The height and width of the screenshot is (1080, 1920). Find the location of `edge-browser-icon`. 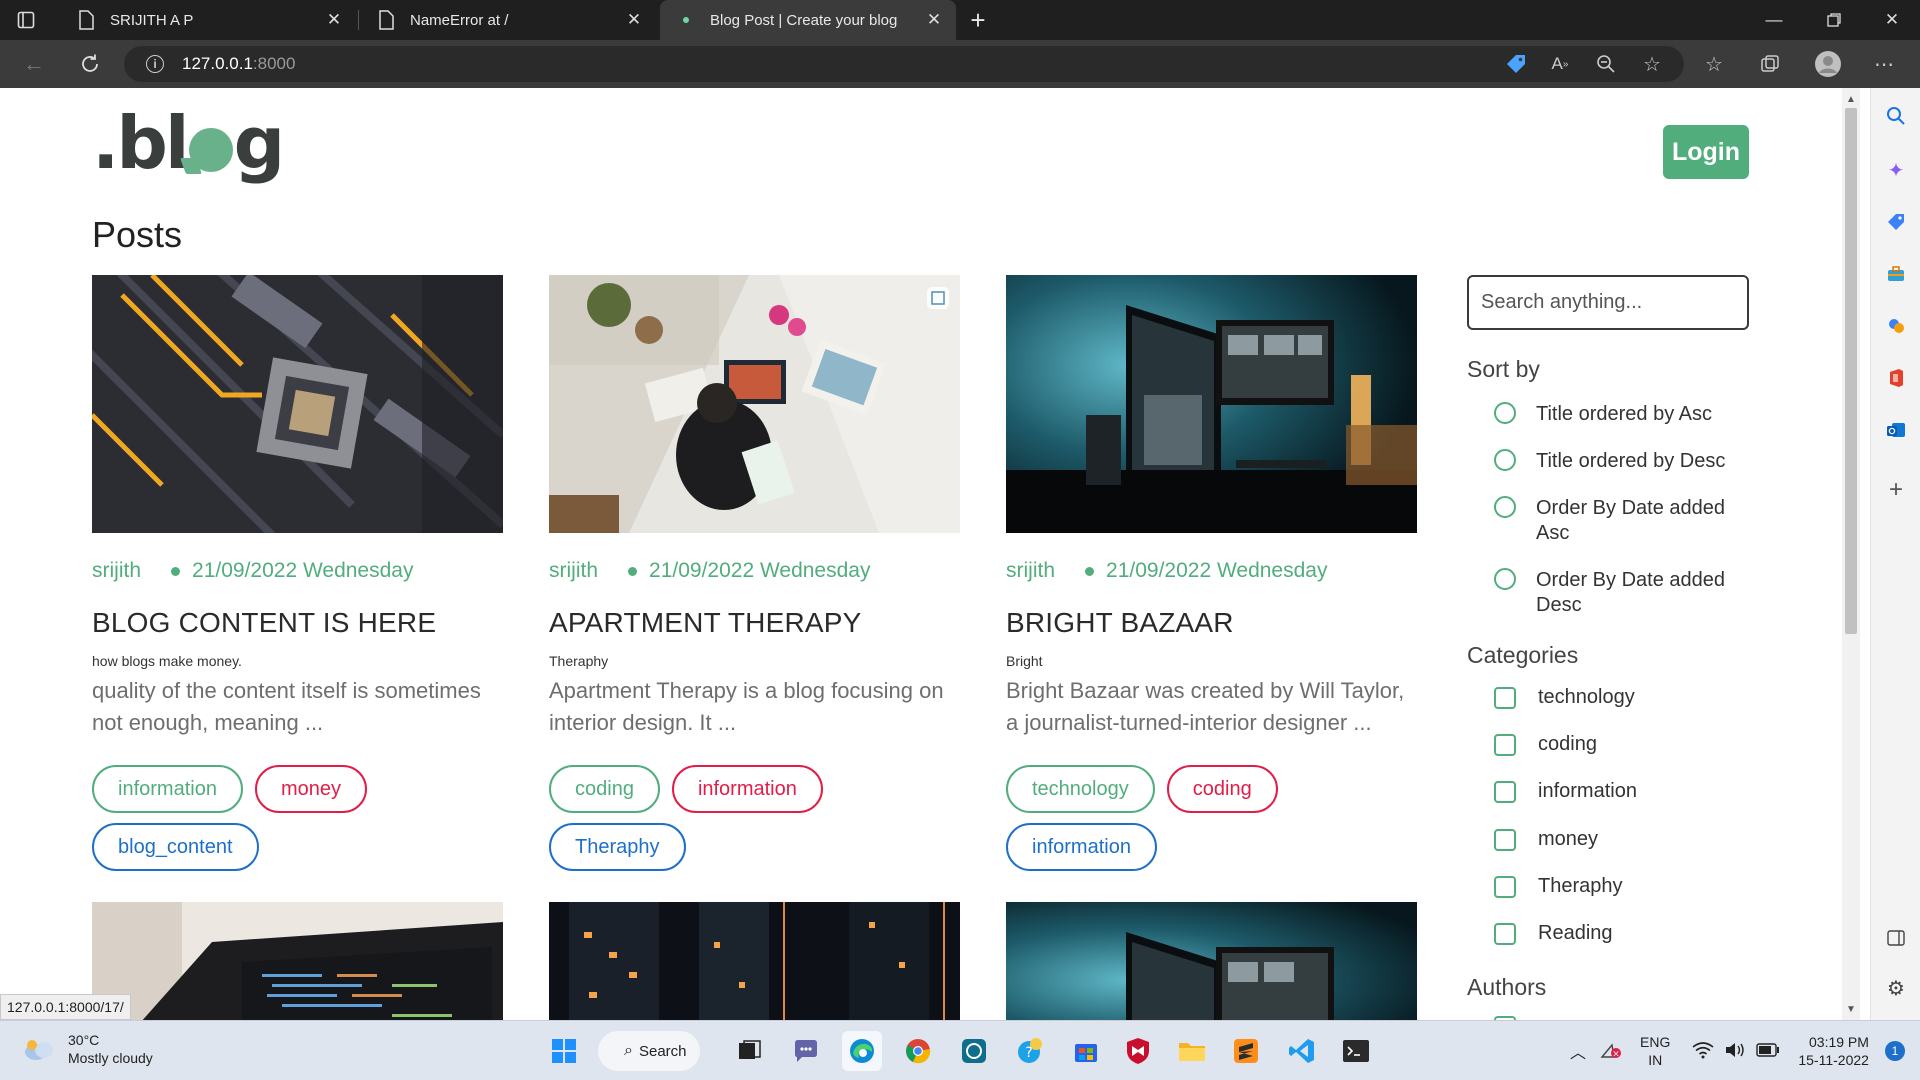

edge-browser-icon is located at coordinates (862, 1051).